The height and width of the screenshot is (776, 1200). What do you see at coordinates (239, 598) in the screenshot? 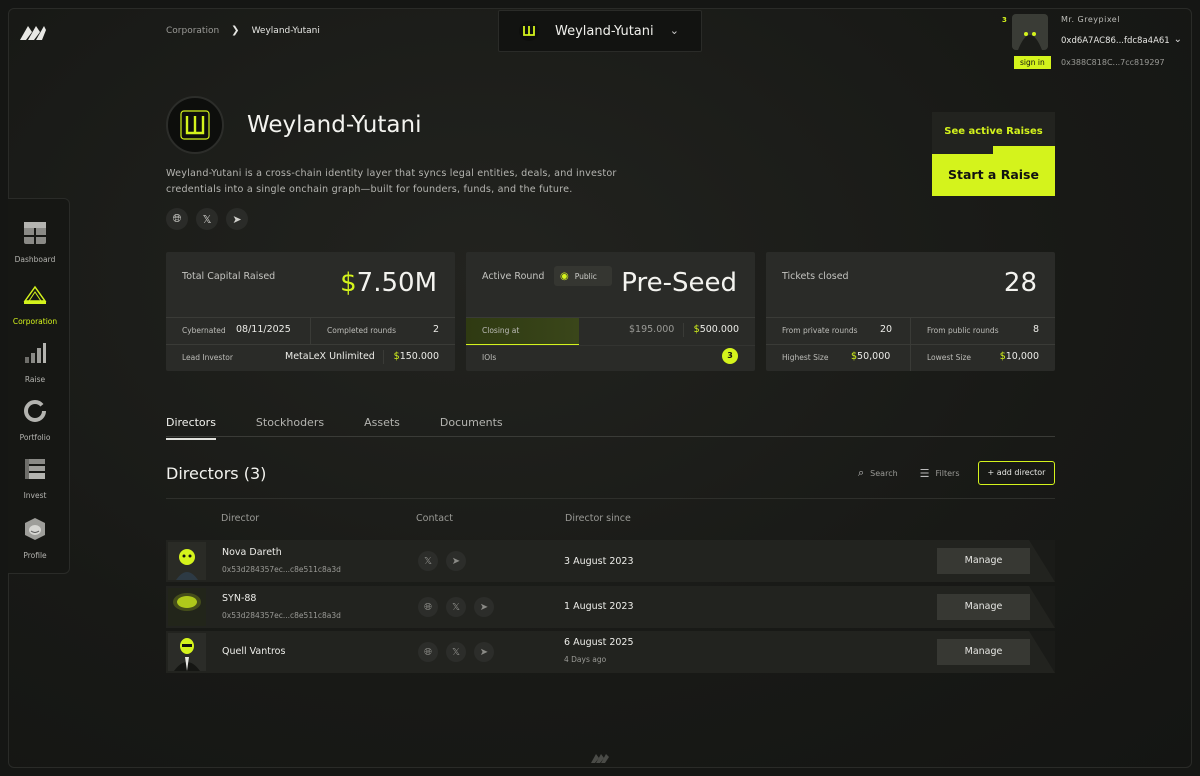
I see `director-name: SYN-88` at bounding box center [239, 598].